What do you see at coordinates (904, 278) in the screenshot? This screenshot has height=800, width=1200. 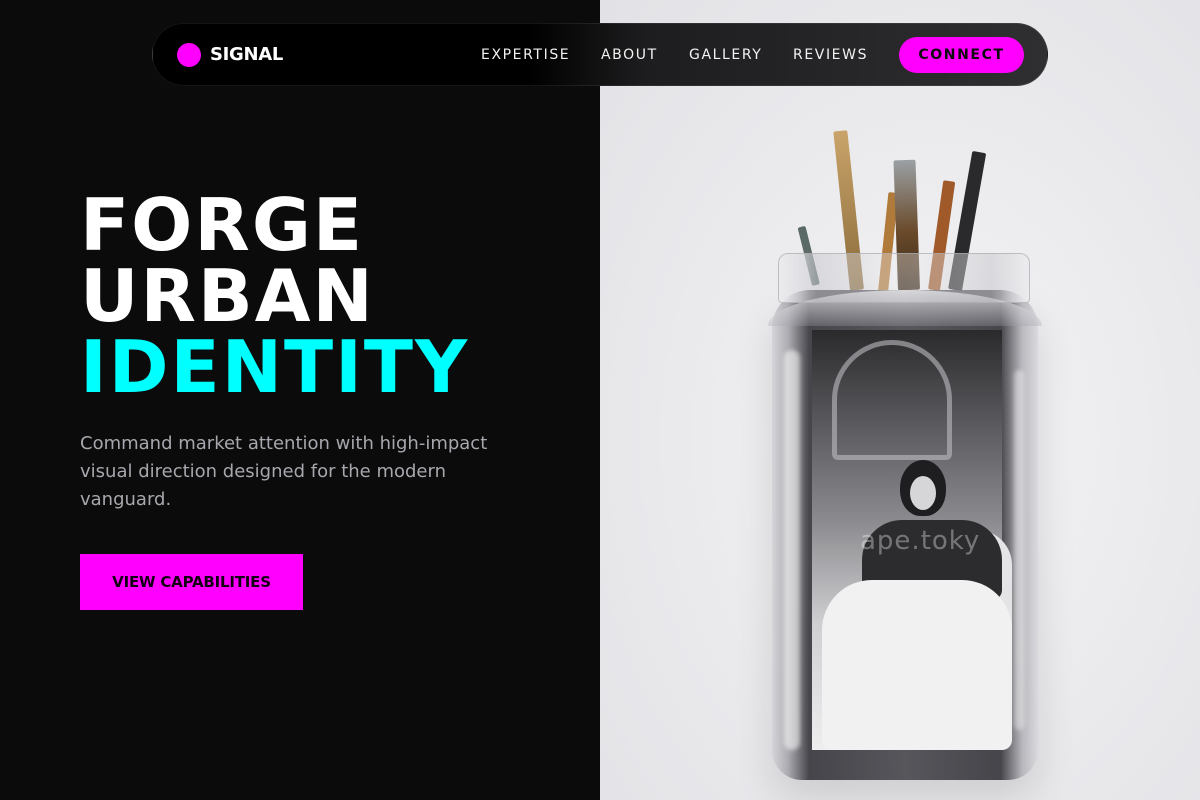 I see `jar-neck` at bounding box center [904, 278].